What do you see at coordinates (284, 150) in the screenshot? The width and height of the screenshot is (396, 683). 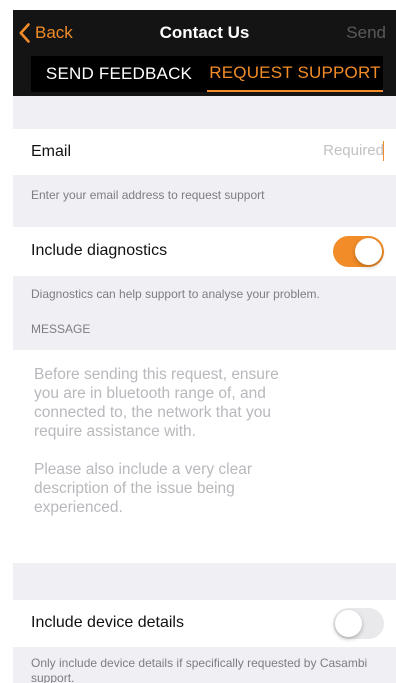 I see `email-field` at bounding box center [284, 150].